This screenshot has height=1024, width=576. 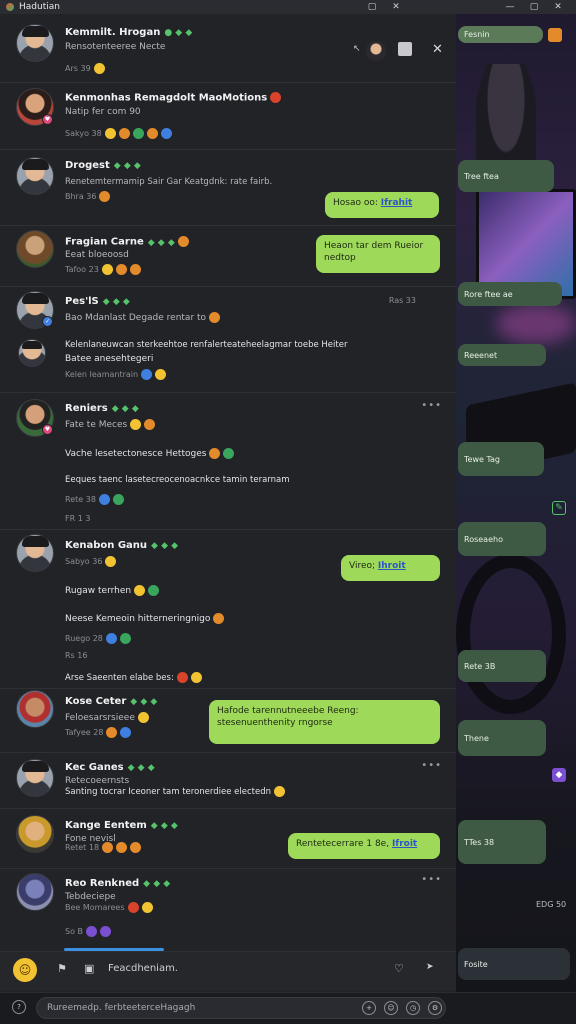 I want to click on verified-badge: ✓, so click(x=47, y=321).